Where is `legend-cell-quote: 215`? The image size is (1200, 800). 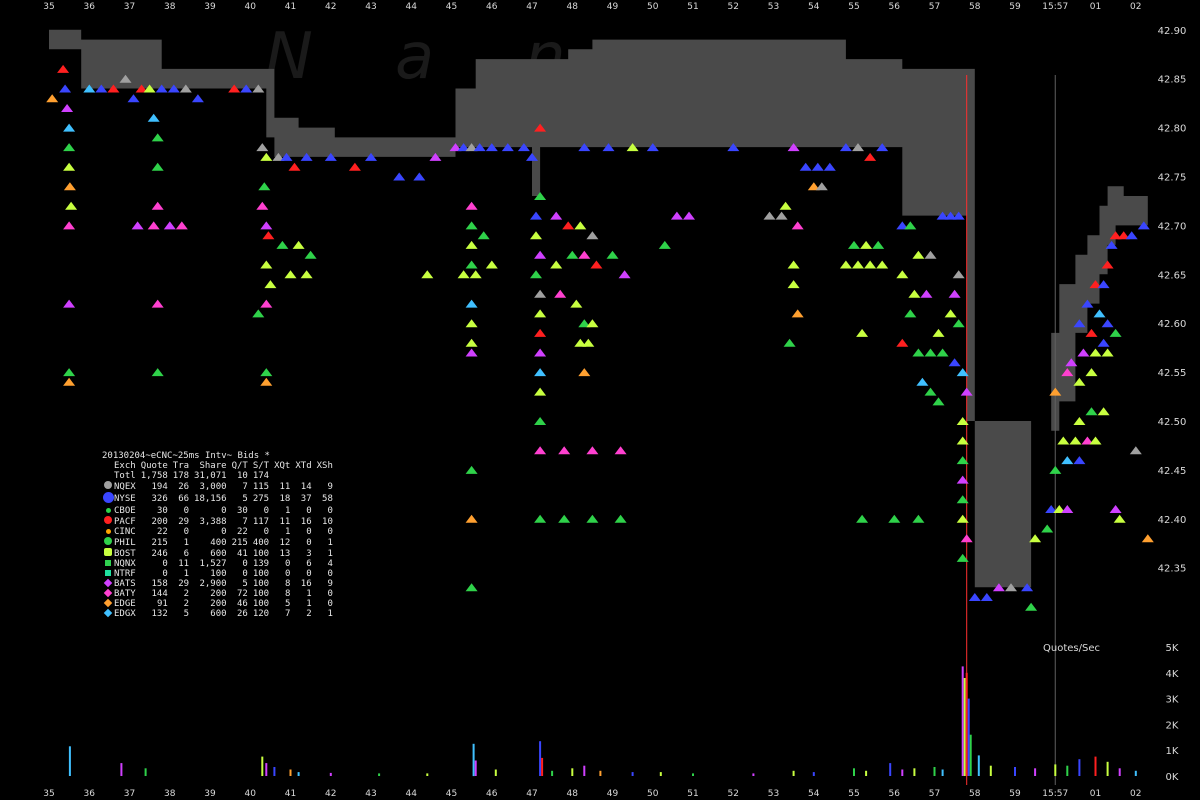
legend-cell-quote: 215 is located at coordinates (159, 542).